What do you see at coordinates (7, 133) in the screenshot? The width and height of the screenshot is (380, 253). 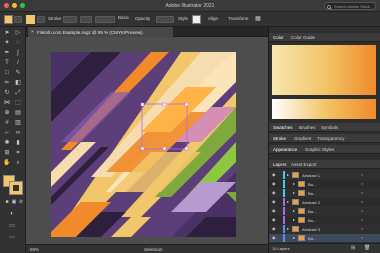 I see `eyedropper-tool-icon: ⌐` at bounding box center [7, 133].